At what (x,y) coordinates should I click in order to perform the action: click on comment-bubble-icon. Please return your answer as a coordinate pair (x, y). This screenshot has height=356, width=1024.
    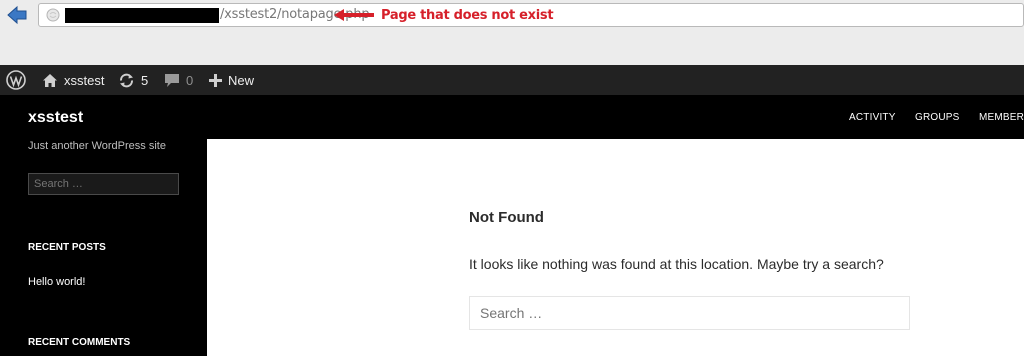
    Looking at the image, I should click on (172, 80).